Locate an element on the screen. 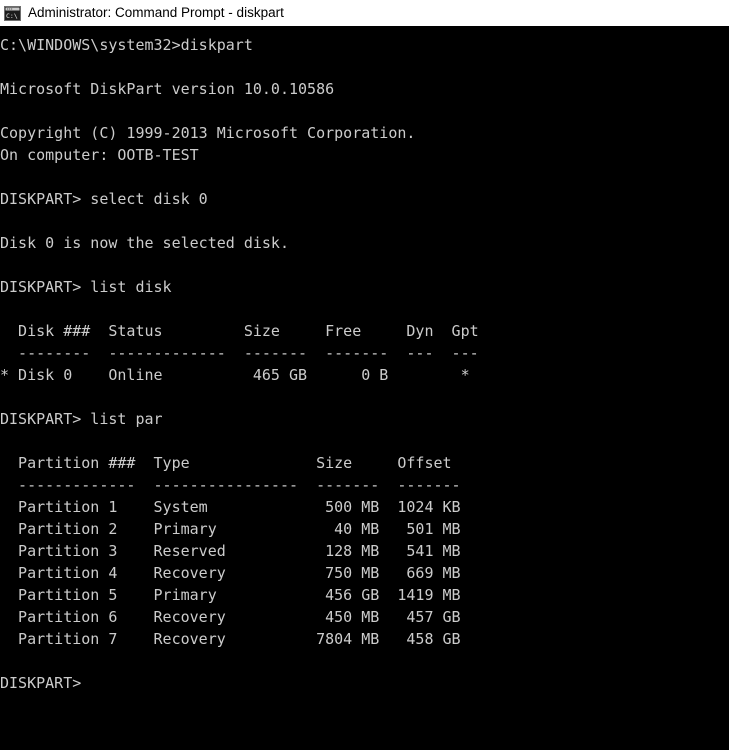  console-line: On computer: OOTB-TEST is located at coordinates (99, 155).